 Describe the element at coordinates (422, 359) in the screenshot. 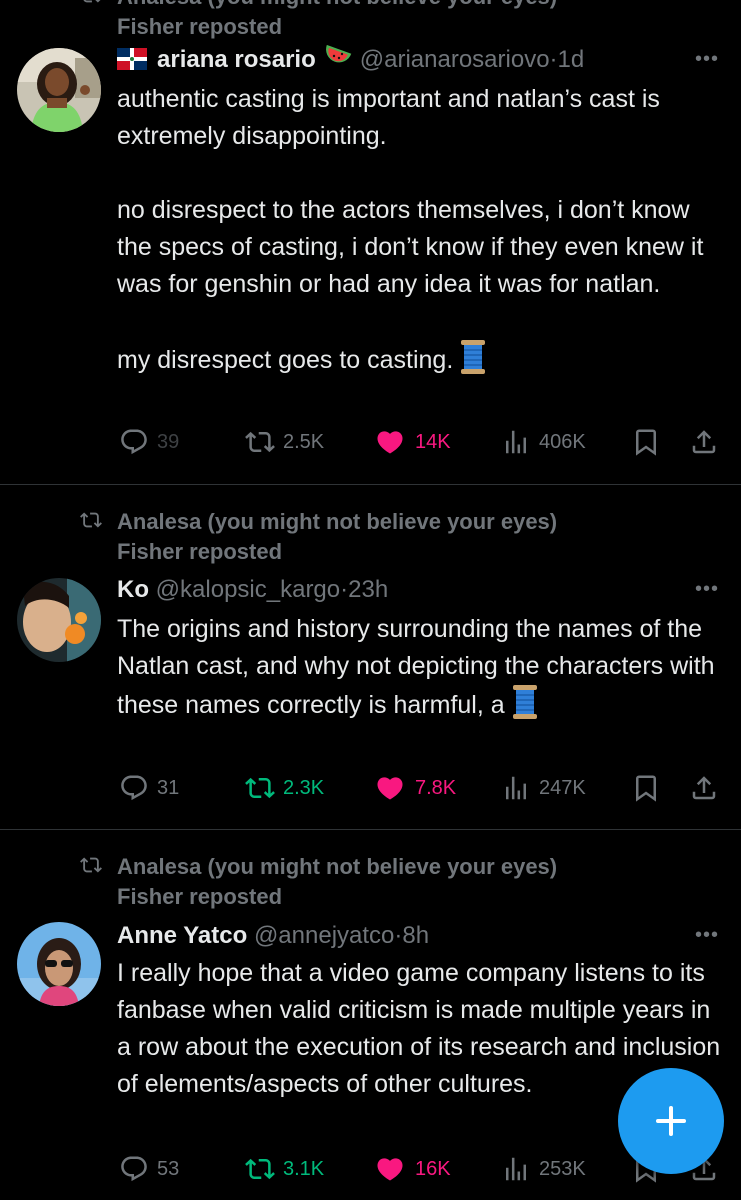

I see `paragraph: my disrespect goes to casting.` at that location.